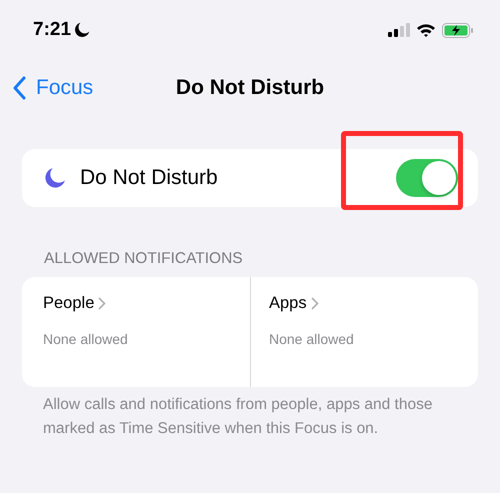 This screenshot has width=500, height=493. I want to click on wifi-icon, so click(426, 30).